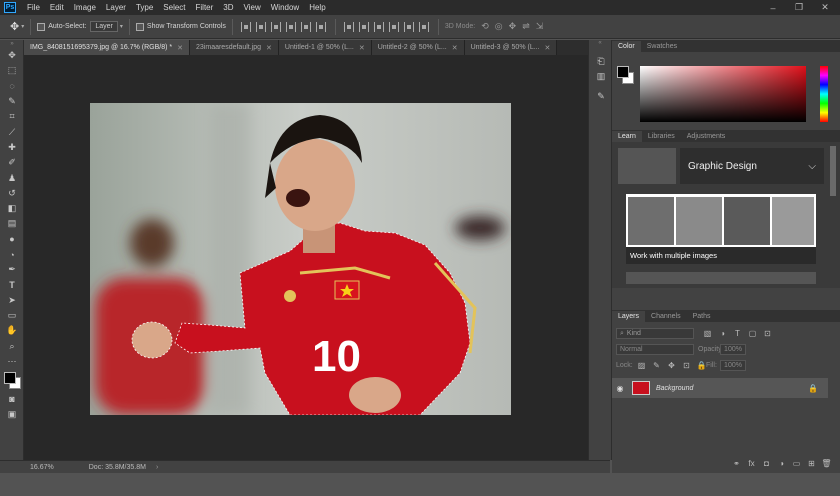 The width and height of the screenshot is (840, 496). I want to click on 3d-rotate-icon: ⟲, so click(485, 26).